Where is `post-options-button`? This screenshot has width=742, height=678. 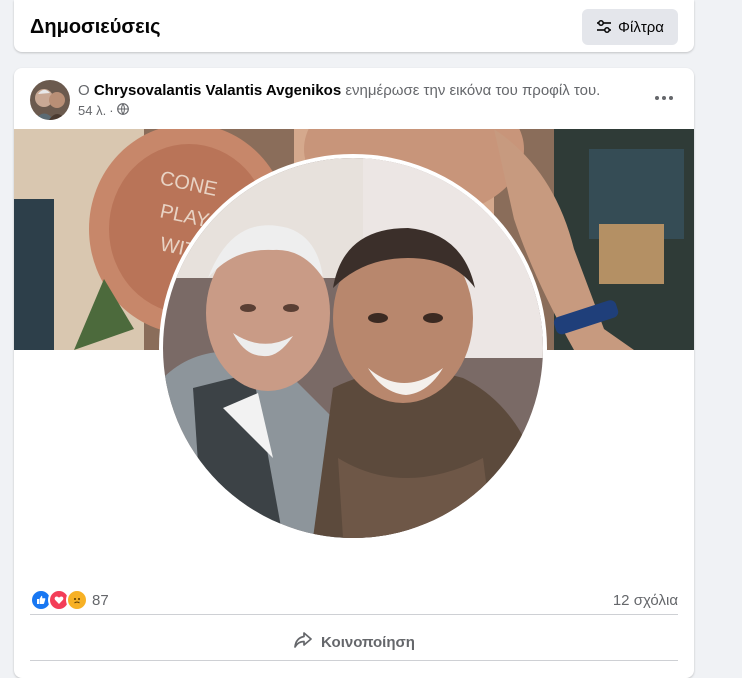
post-options-button is located at coordinates (664, 98).